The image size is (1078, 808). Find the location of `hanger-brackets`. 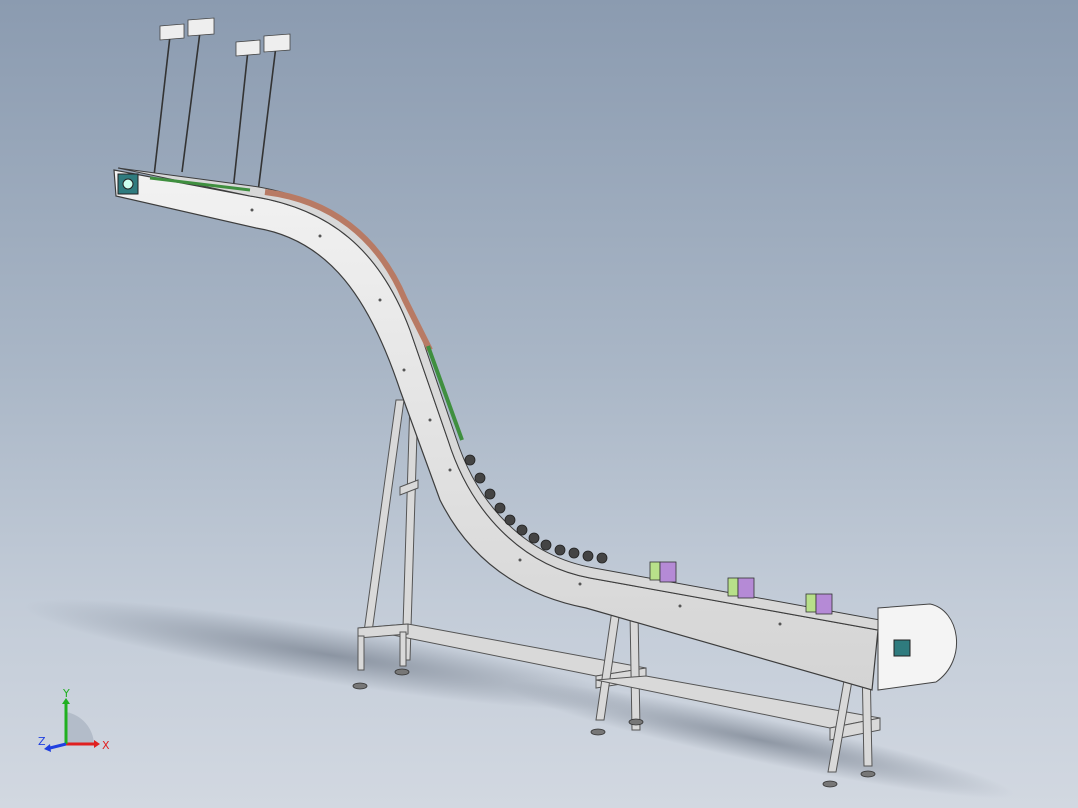

hanger-brackets is located at coordinates (225, 37).